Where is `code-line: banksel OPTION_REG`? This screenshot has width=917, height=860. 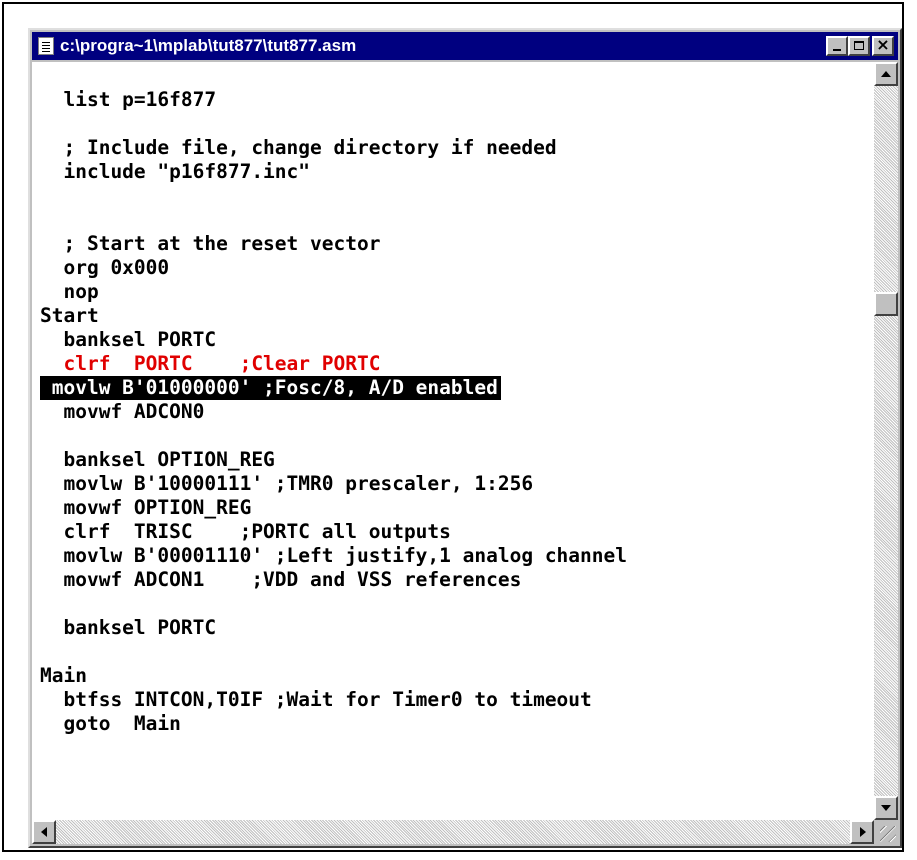
code-line: banksel OPTION_REG is located at coordinates (157, 460).